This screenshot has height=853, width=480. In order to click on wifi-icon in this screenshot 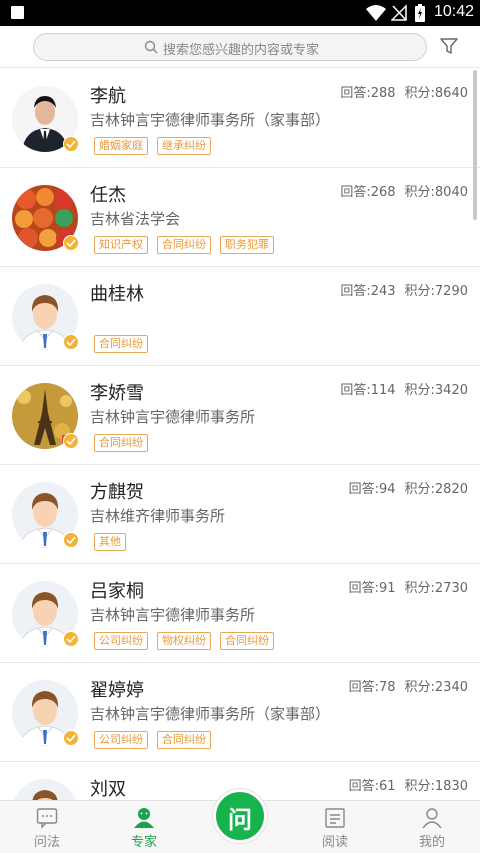, I will do `click(376, 13)`.